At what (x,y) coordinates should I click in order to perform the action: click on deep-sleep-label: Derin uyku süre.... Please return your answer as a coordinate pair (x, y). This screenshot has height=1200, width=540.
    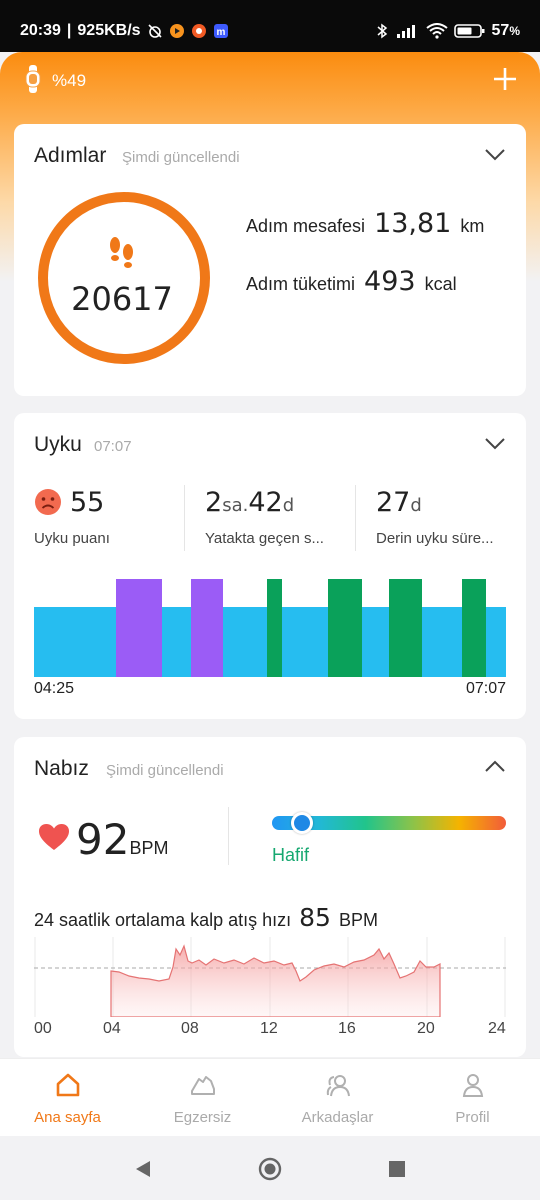
    Looking at the image, I should click on (435, 538).